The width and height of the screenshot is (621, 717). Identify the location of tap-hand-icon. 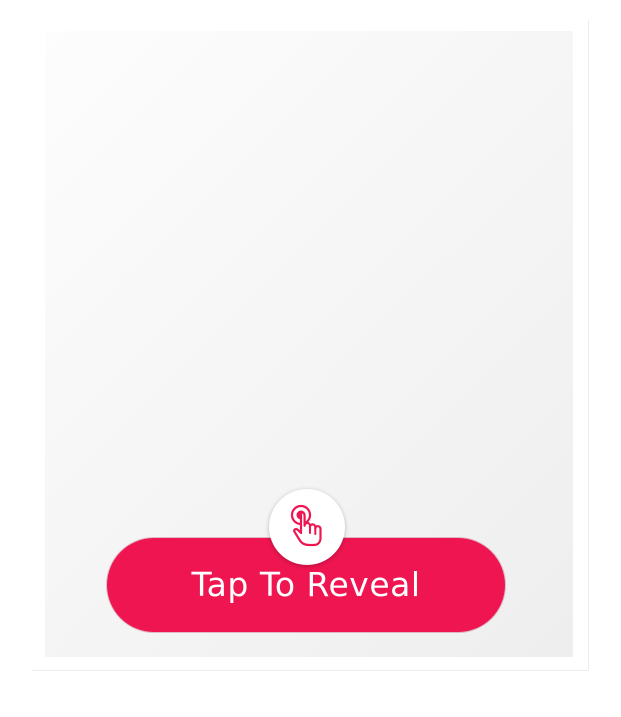
(307, 527).